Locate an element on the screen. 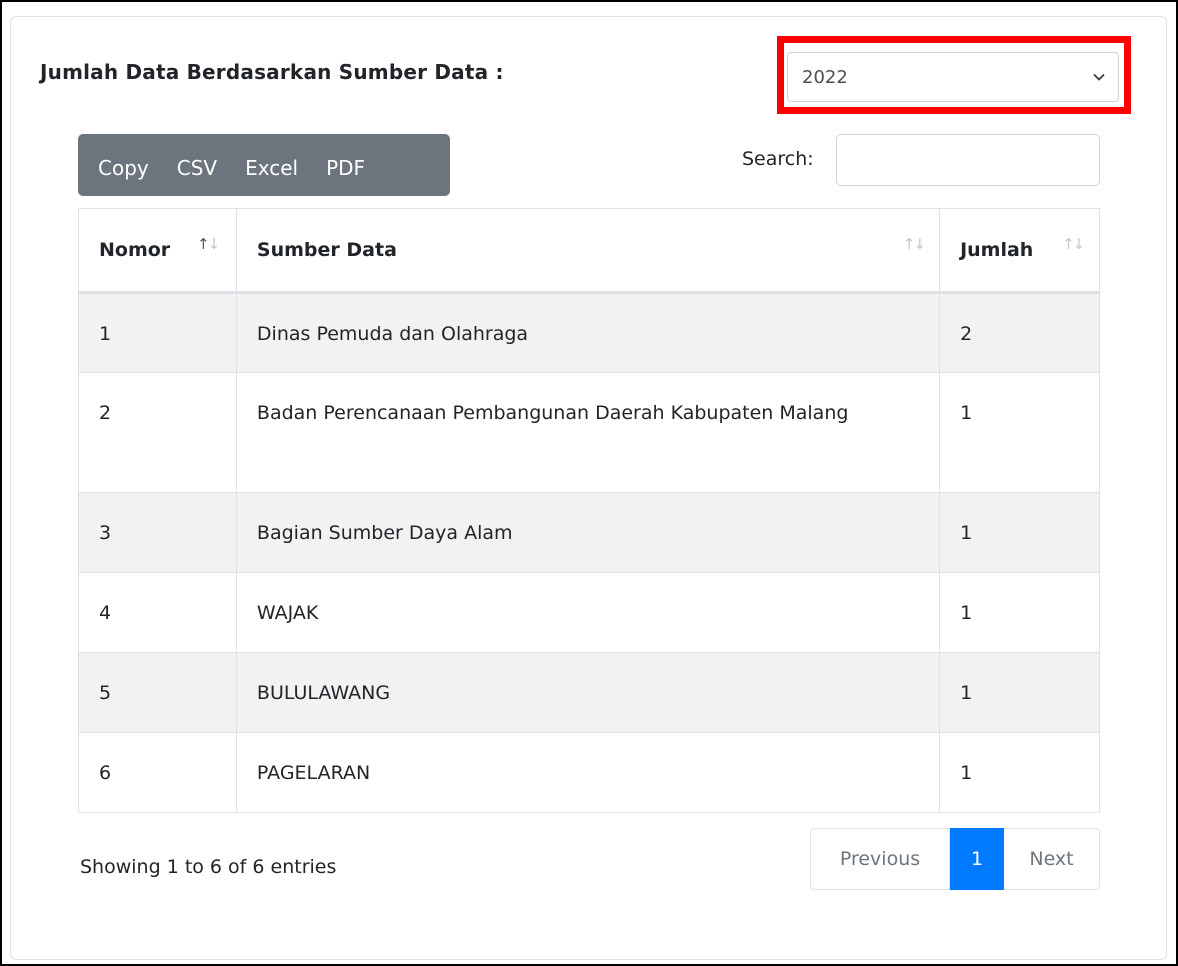 The image size is (1178, 966). cell-nomor: 5 is located at coordinates (157, 692).